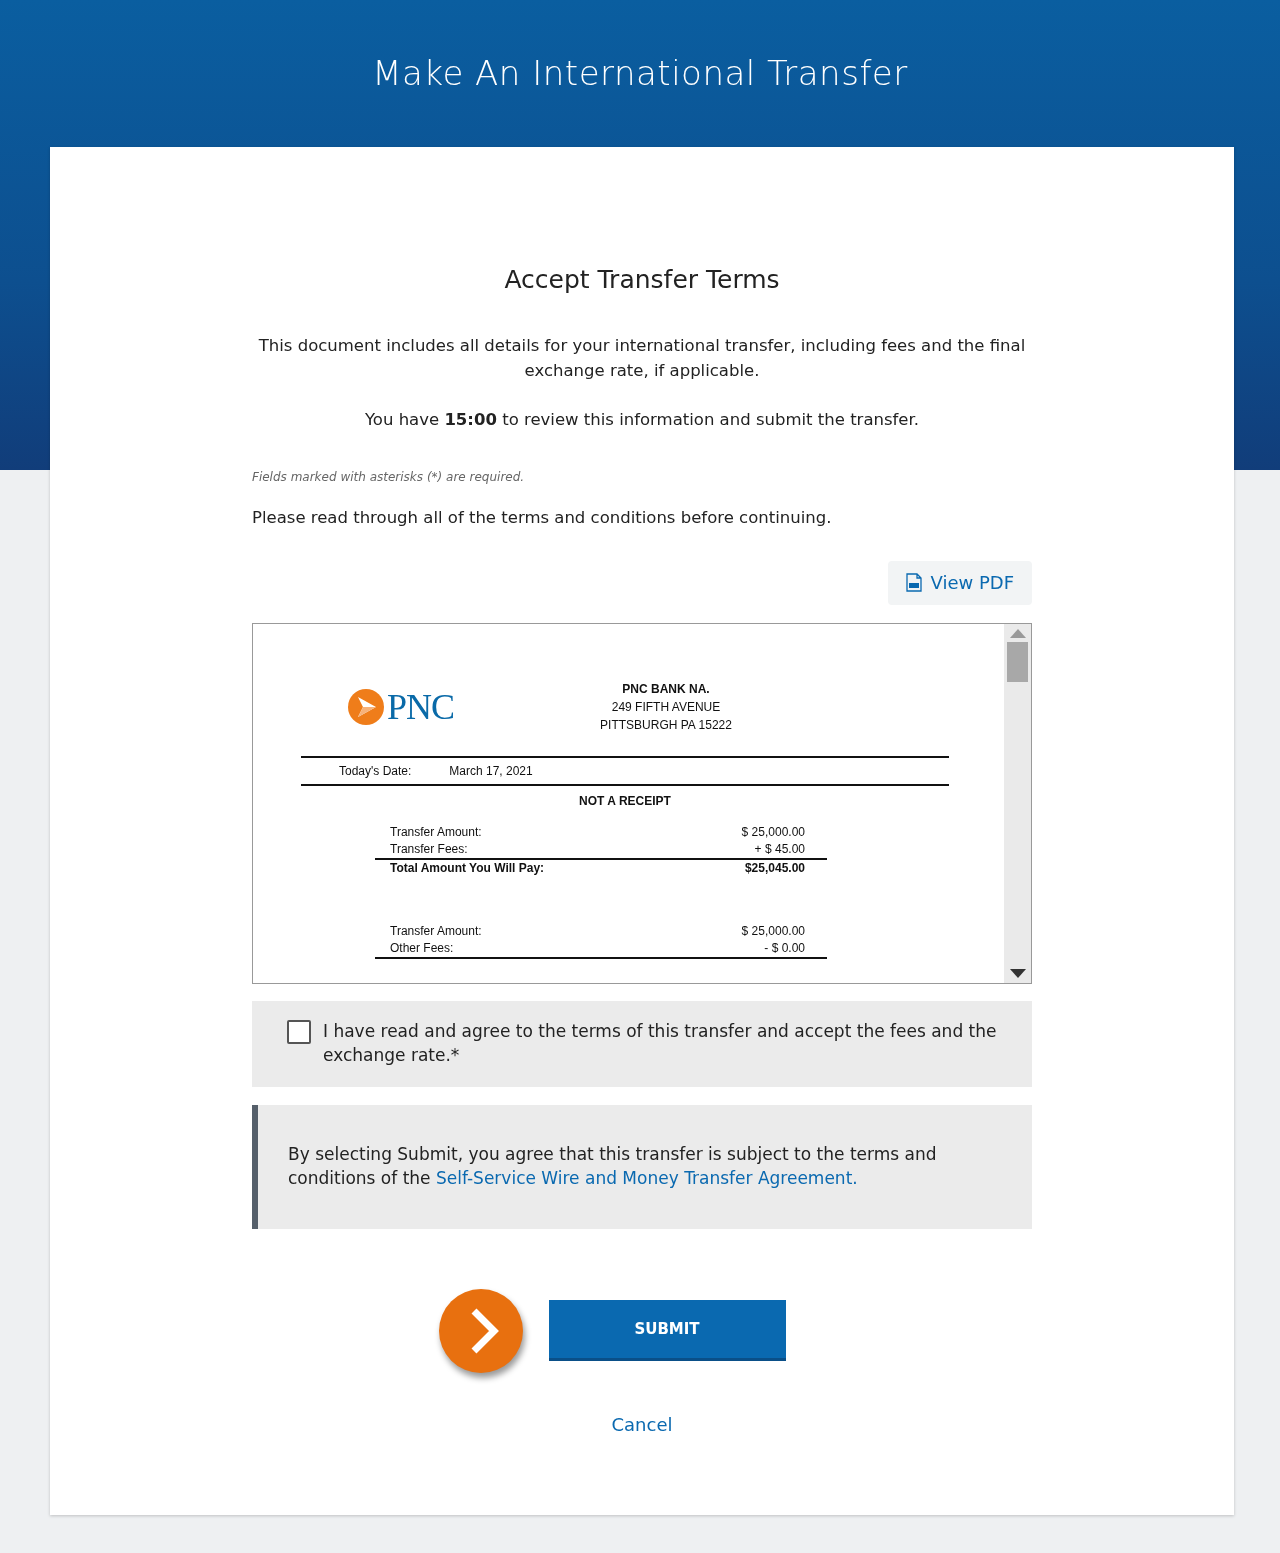 The height and width of the screenshot is (1553, 1280). What do you see at coordinates (422, 948) in the screenshot?
I see `amount-label: Other Fees:` at bounding box center [422, 948].